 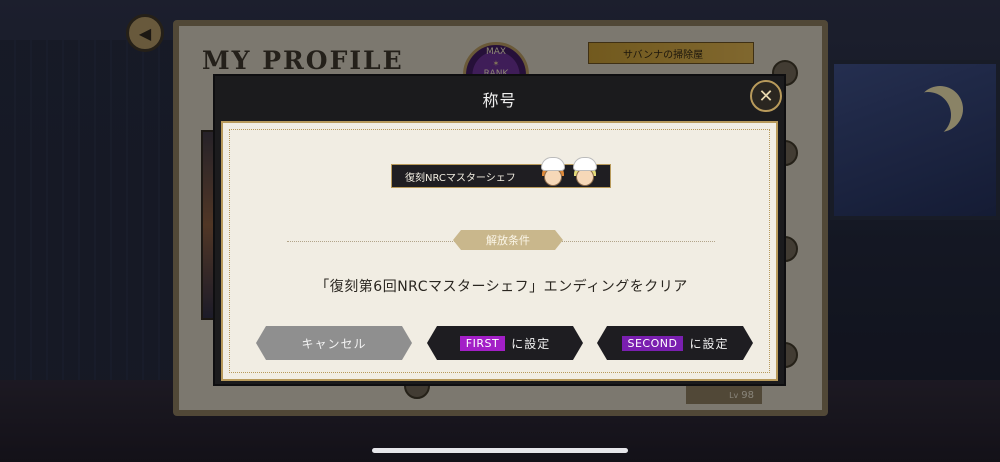 I want to click on condition-label: 解放条件, so click(x=508, y=240).